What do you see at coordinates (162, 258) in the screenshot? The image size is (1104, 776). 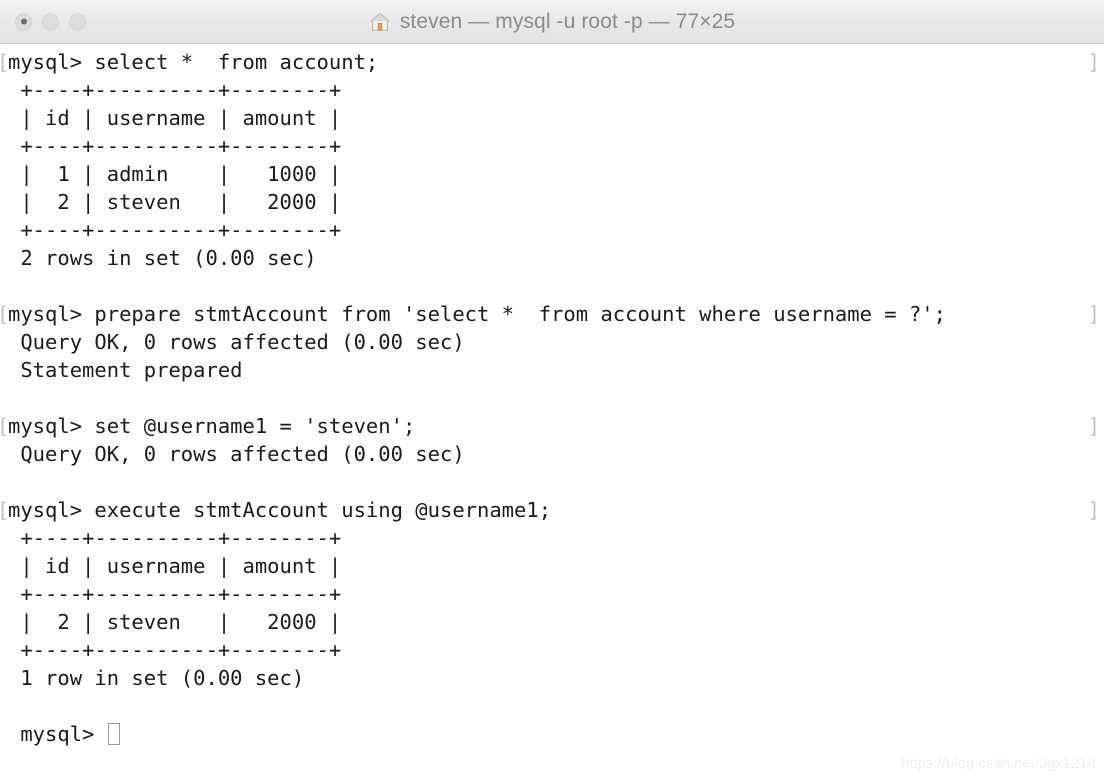 I see `terminal-line-text: 2 rows in set (0.00 sec)` at bounding box center [162, 258].